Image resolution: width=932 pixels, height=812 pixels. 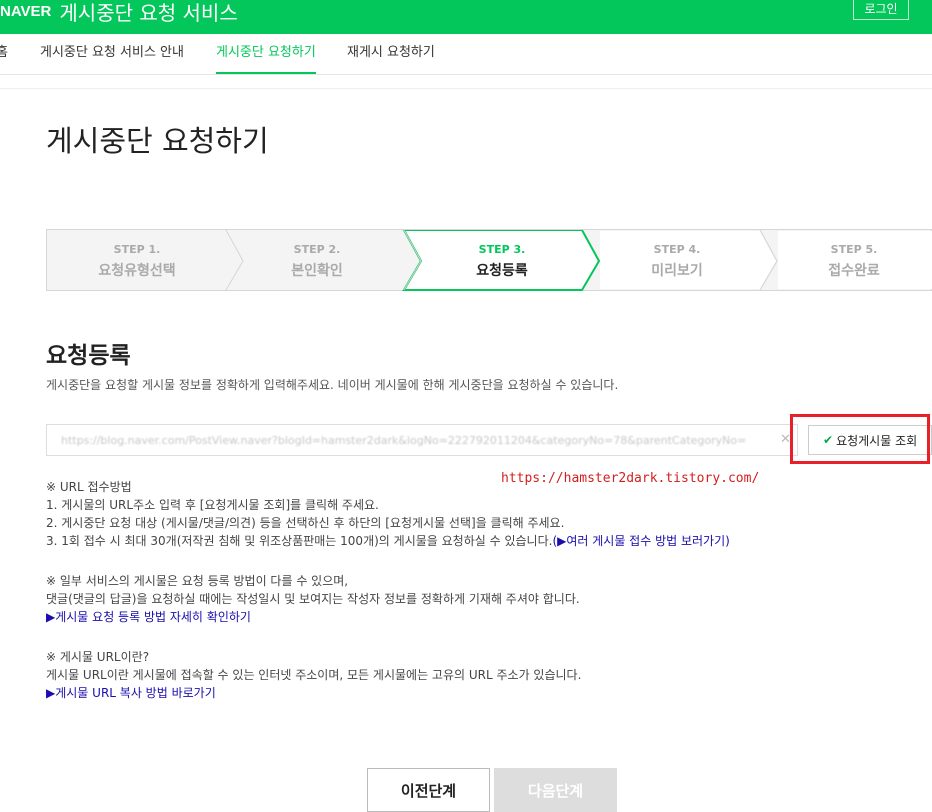 What do you see at coordinates (677, 271) in the screenshot?
I see `step-4-name: 미리보기` at bounding box center [677, 271].